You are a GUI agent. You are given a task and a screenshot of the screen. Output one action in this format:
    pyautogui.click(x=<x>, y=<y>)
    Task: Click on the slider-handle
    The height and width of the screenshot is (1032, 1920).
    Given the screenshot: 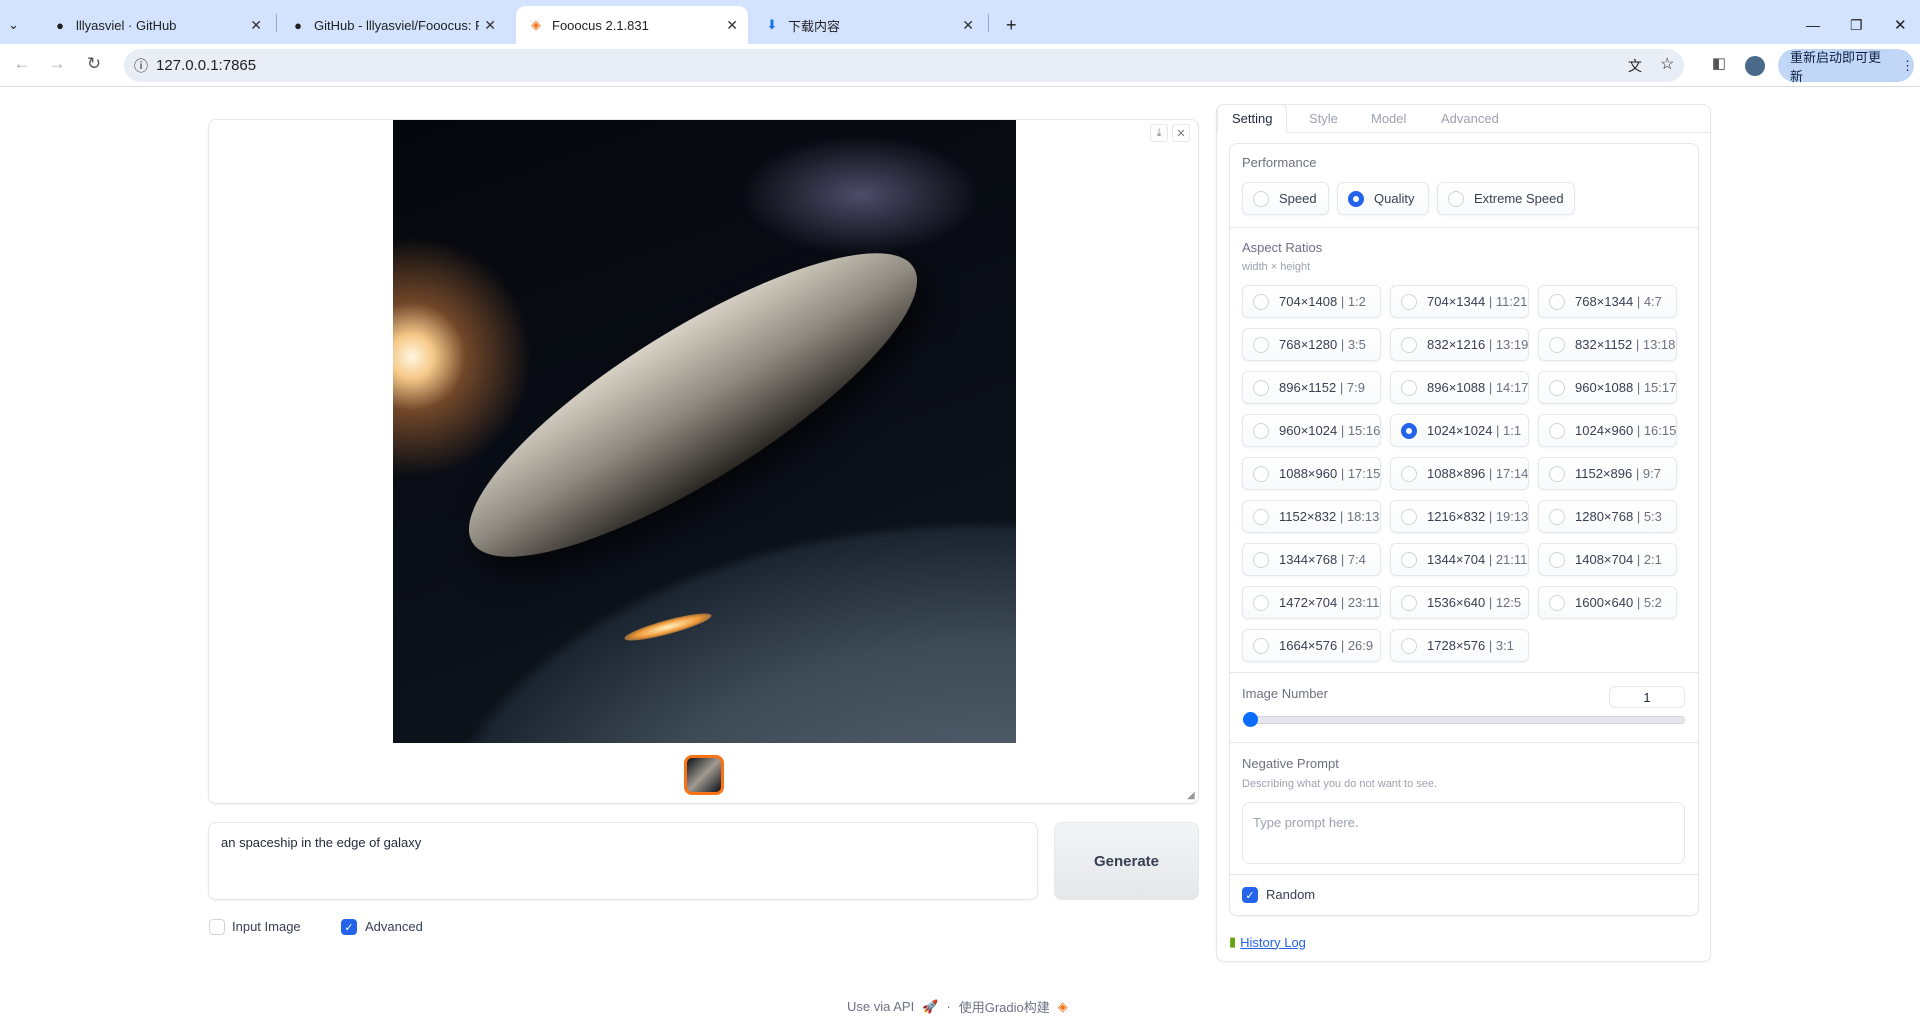 What is the action you would take?
    pyautogui.click(x=1250, y=719)
    